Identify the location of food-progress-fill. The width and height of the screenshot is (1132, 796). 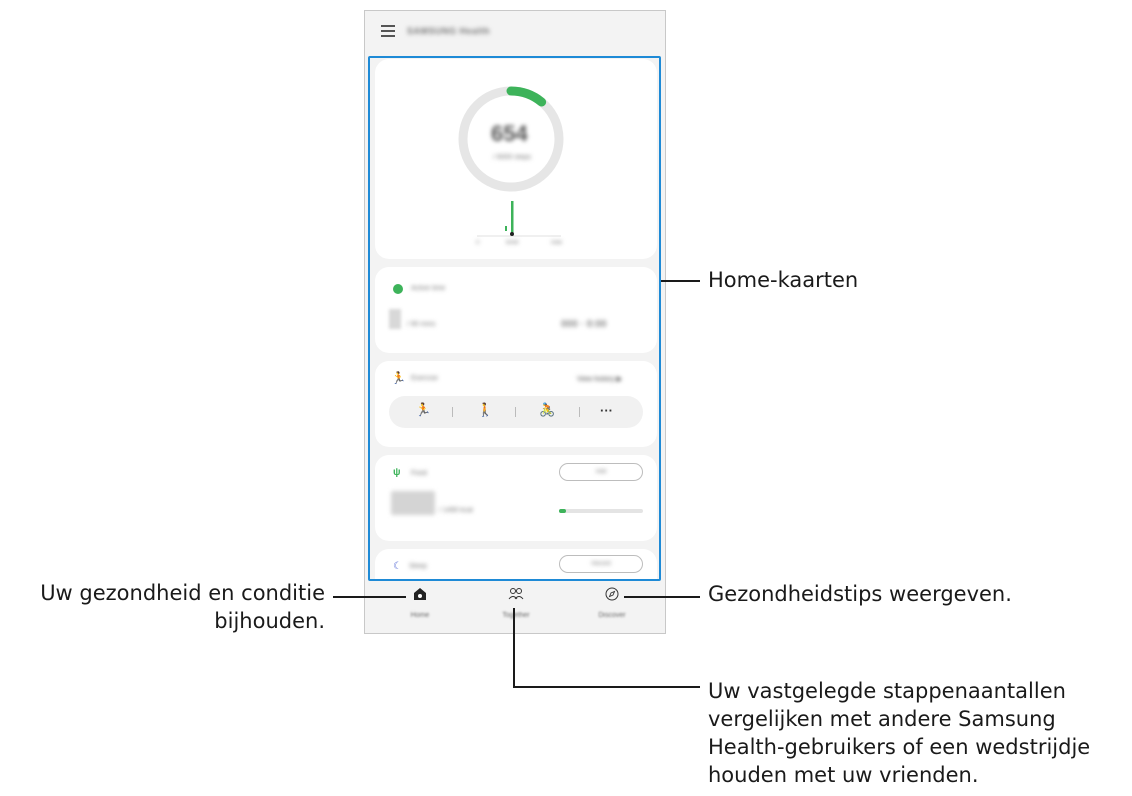
(562, 511).